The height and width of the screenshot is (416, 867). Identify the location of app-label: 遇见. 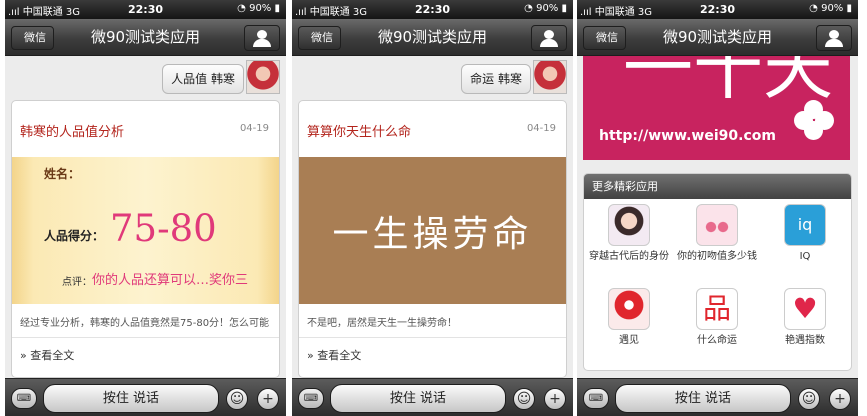
(629, 340).